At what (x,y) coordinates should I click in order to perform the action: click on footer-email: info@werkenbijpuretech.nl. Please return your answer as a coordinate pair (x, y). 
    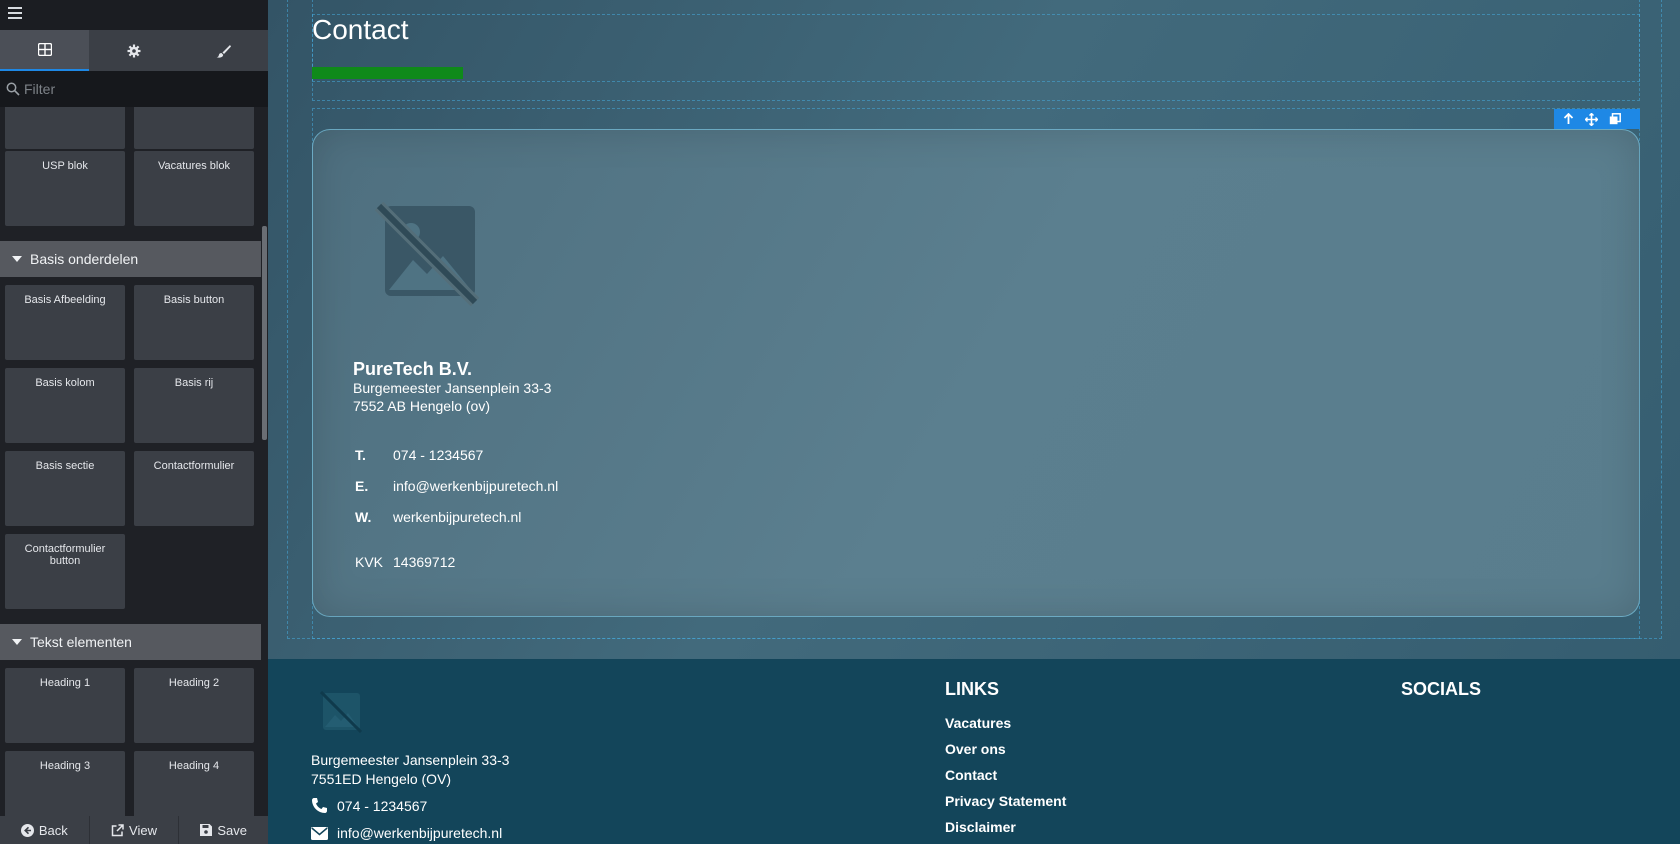
    Looking at the image, I should click on (406, 833).